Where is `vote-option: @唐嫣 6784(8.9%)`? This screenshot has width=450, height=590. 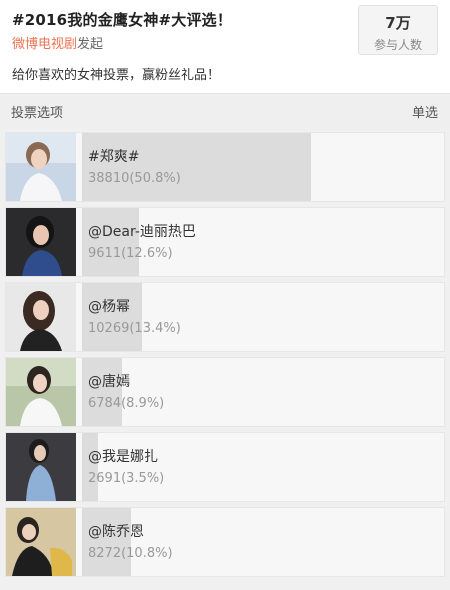 vote-option: @唐嫣 6784(8.9%) is located at coordinates (225, 392).